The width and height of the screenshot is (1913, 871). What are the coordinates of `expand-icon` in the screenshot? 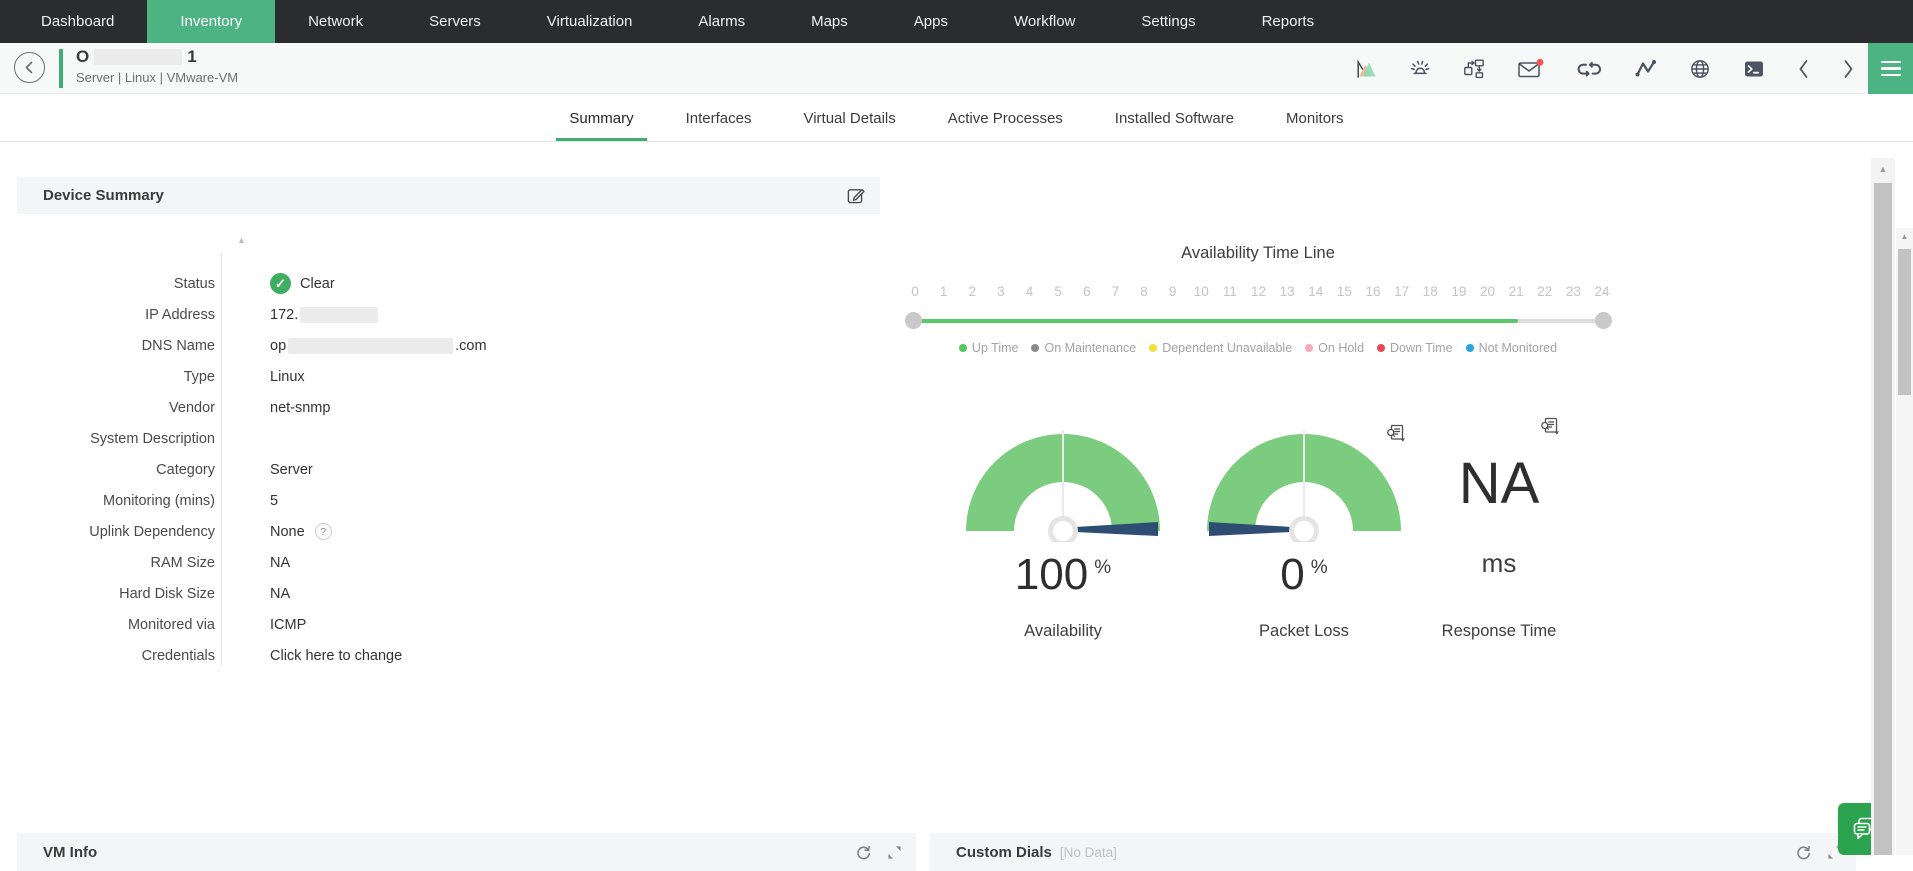 It's located at (894, 852).